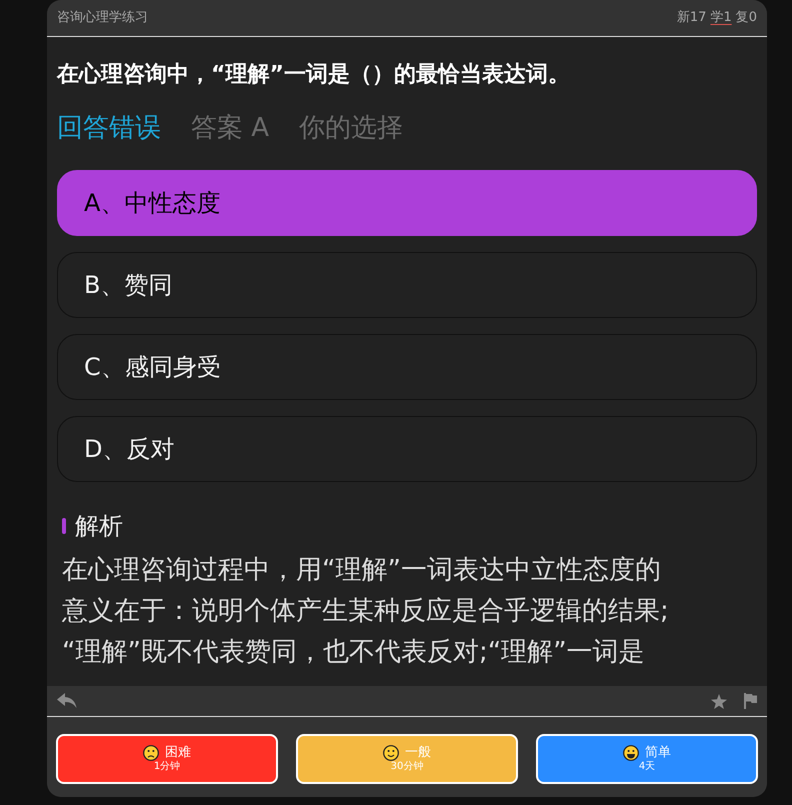 The width and height of the screenshot is (792, 805). What do you see at coordinates (750, 701) in the screenshot?
I see `flag-icon` at bounding box center [750, 701].